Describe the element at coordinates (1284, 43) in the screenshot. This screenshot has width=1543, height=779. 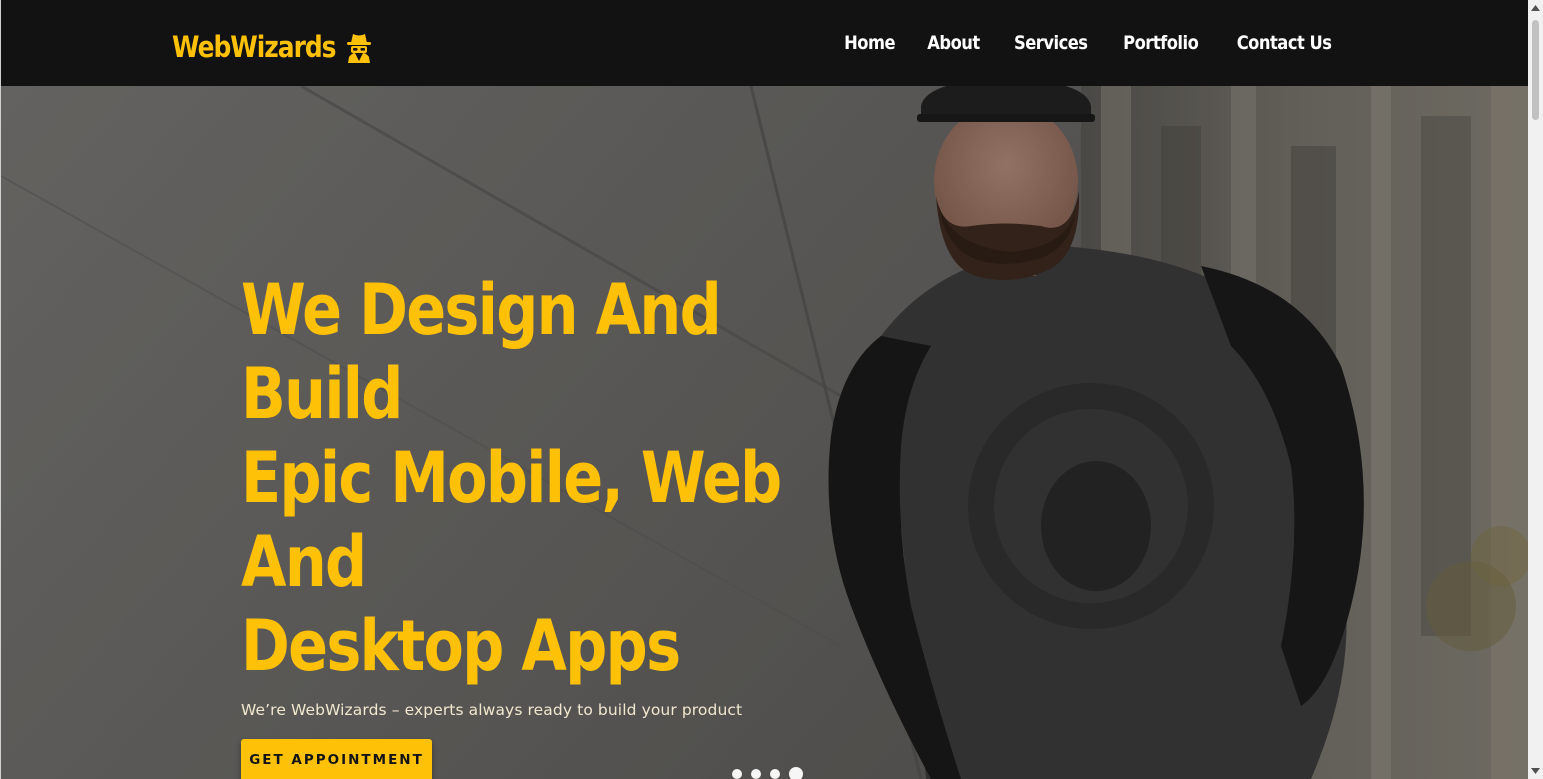
I see `nav-link-contact-us: Contact Us` at that location.